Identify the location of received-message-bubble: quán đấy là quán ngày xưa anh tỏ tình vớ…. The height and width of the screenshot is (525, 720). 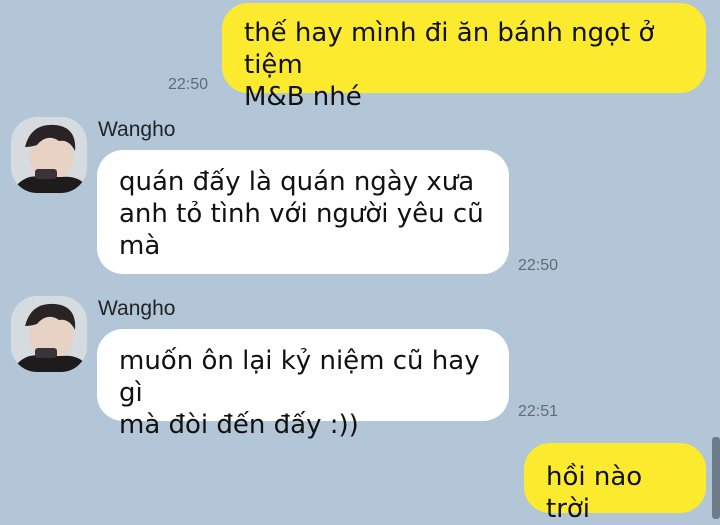
(303, 212).